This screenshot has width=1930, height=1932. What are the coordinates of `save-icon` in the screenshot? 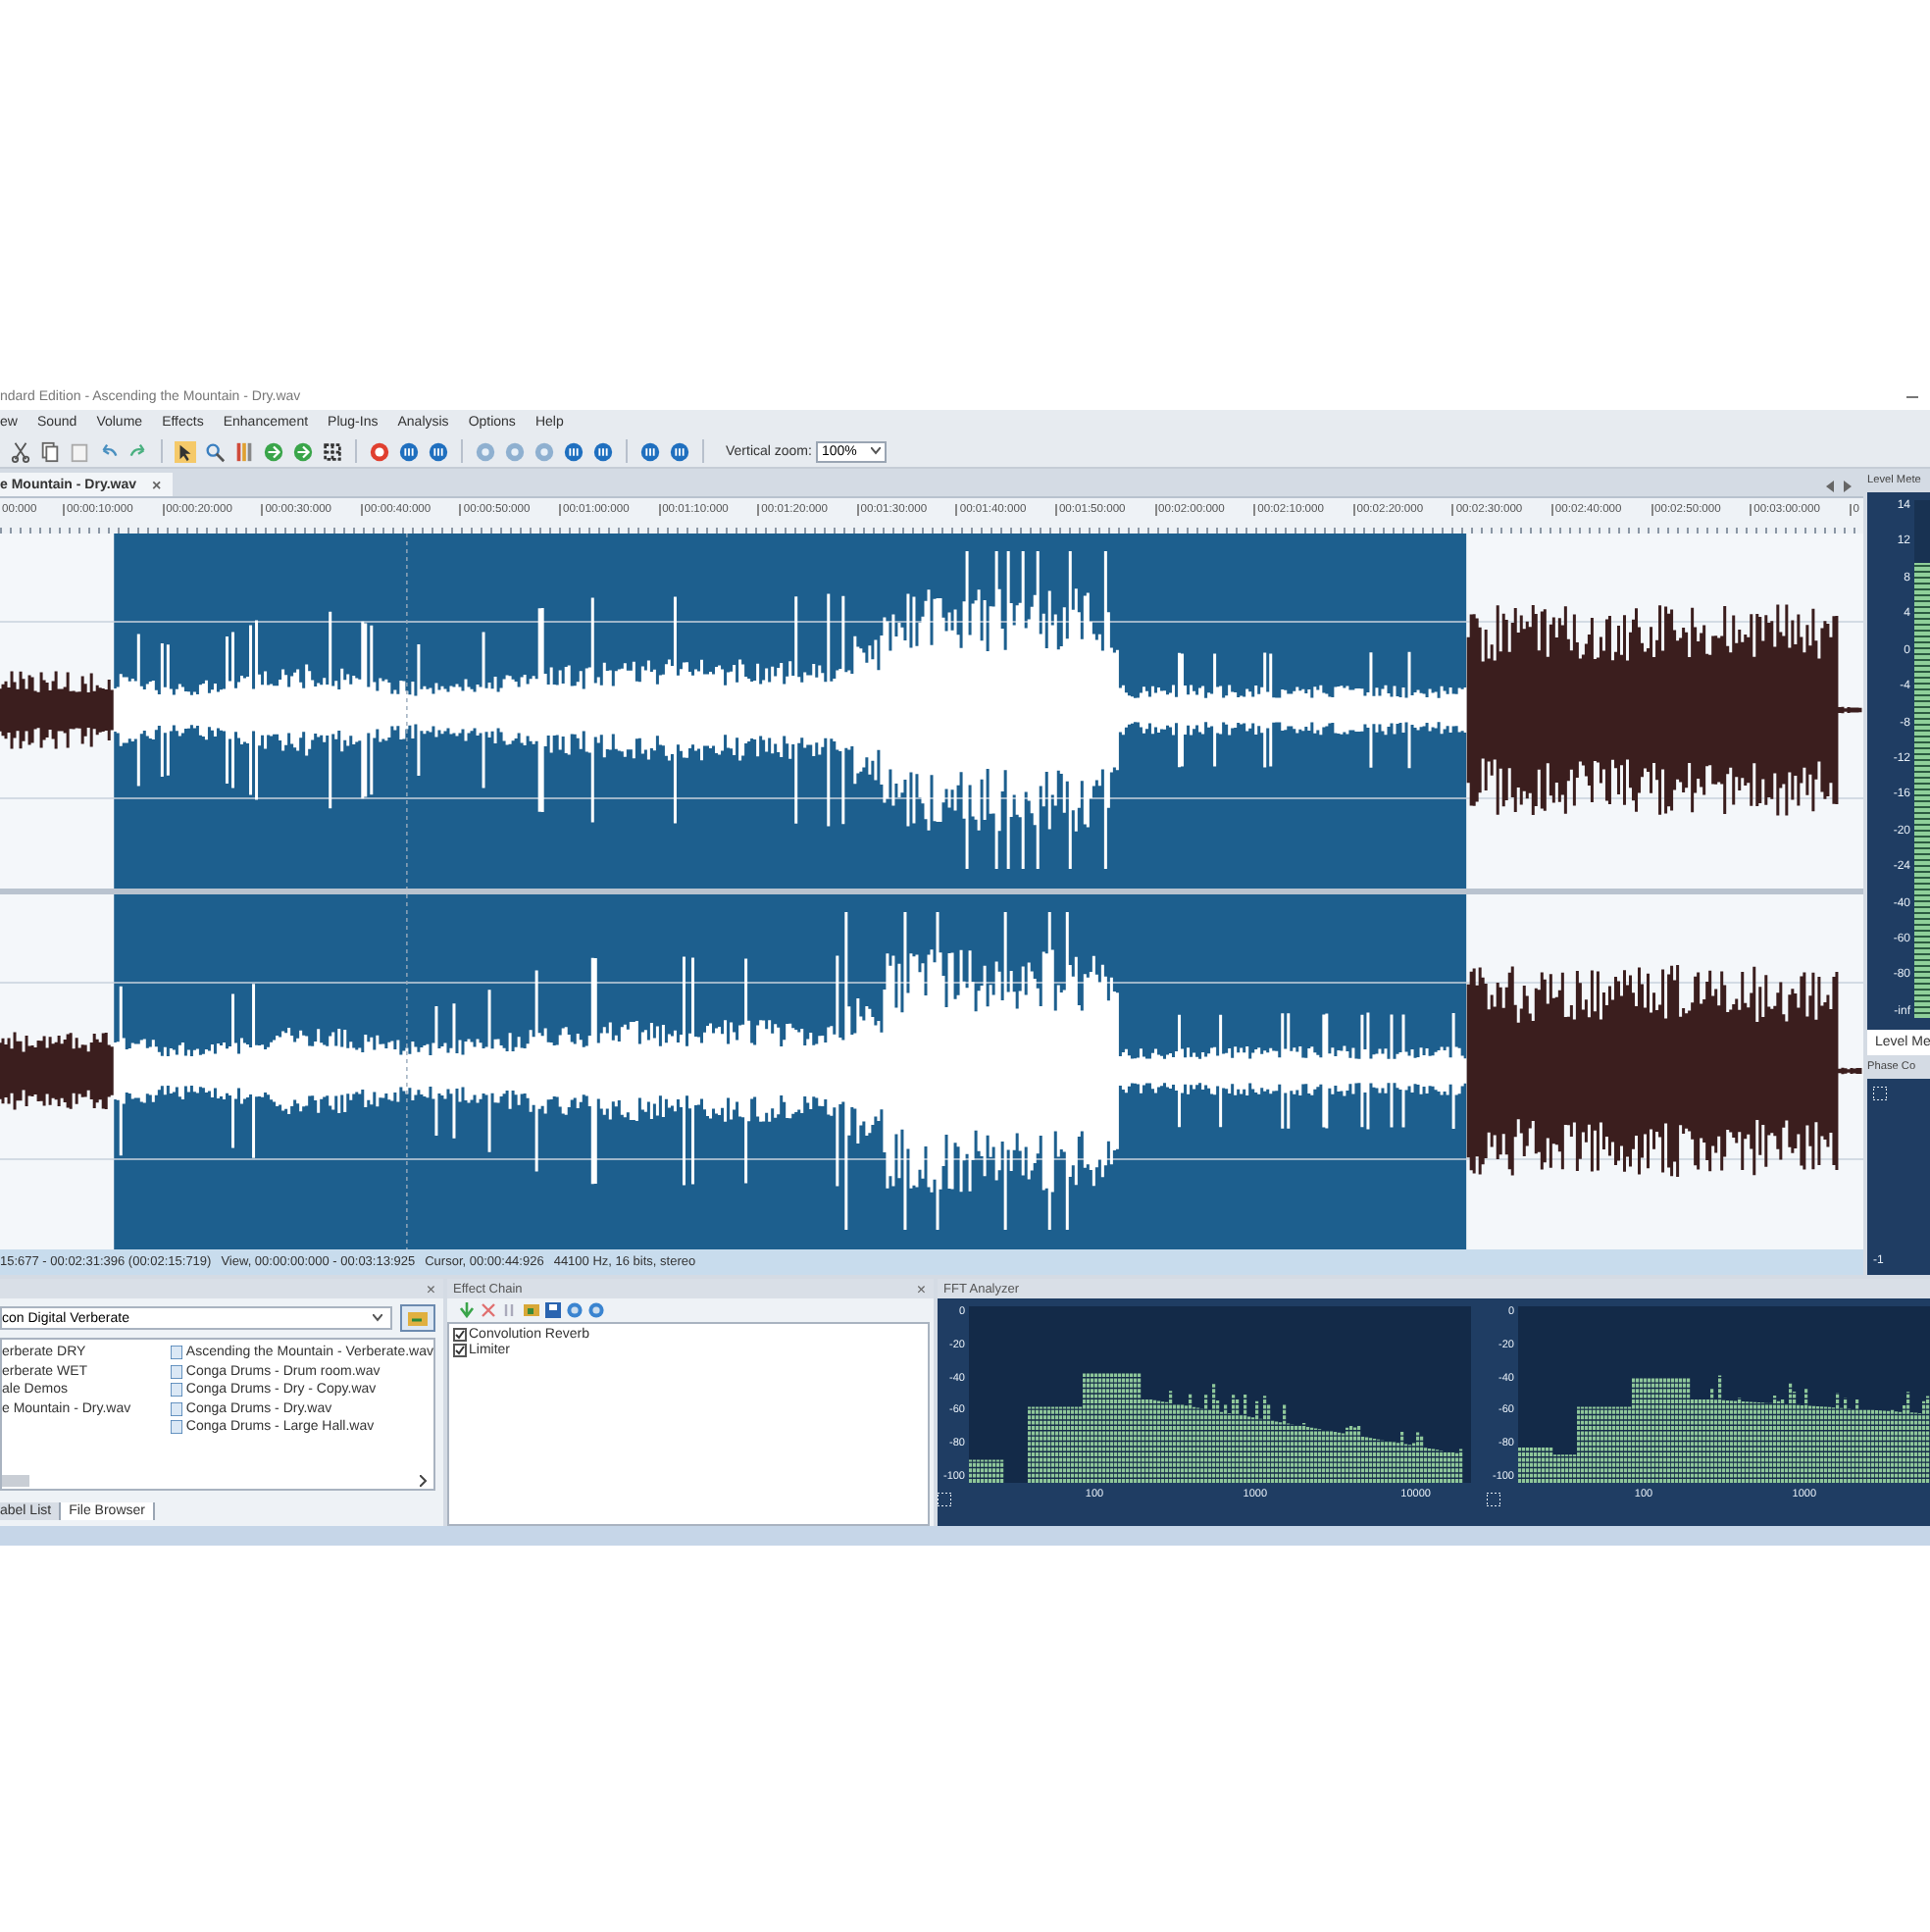 It's located at (553, 1310).